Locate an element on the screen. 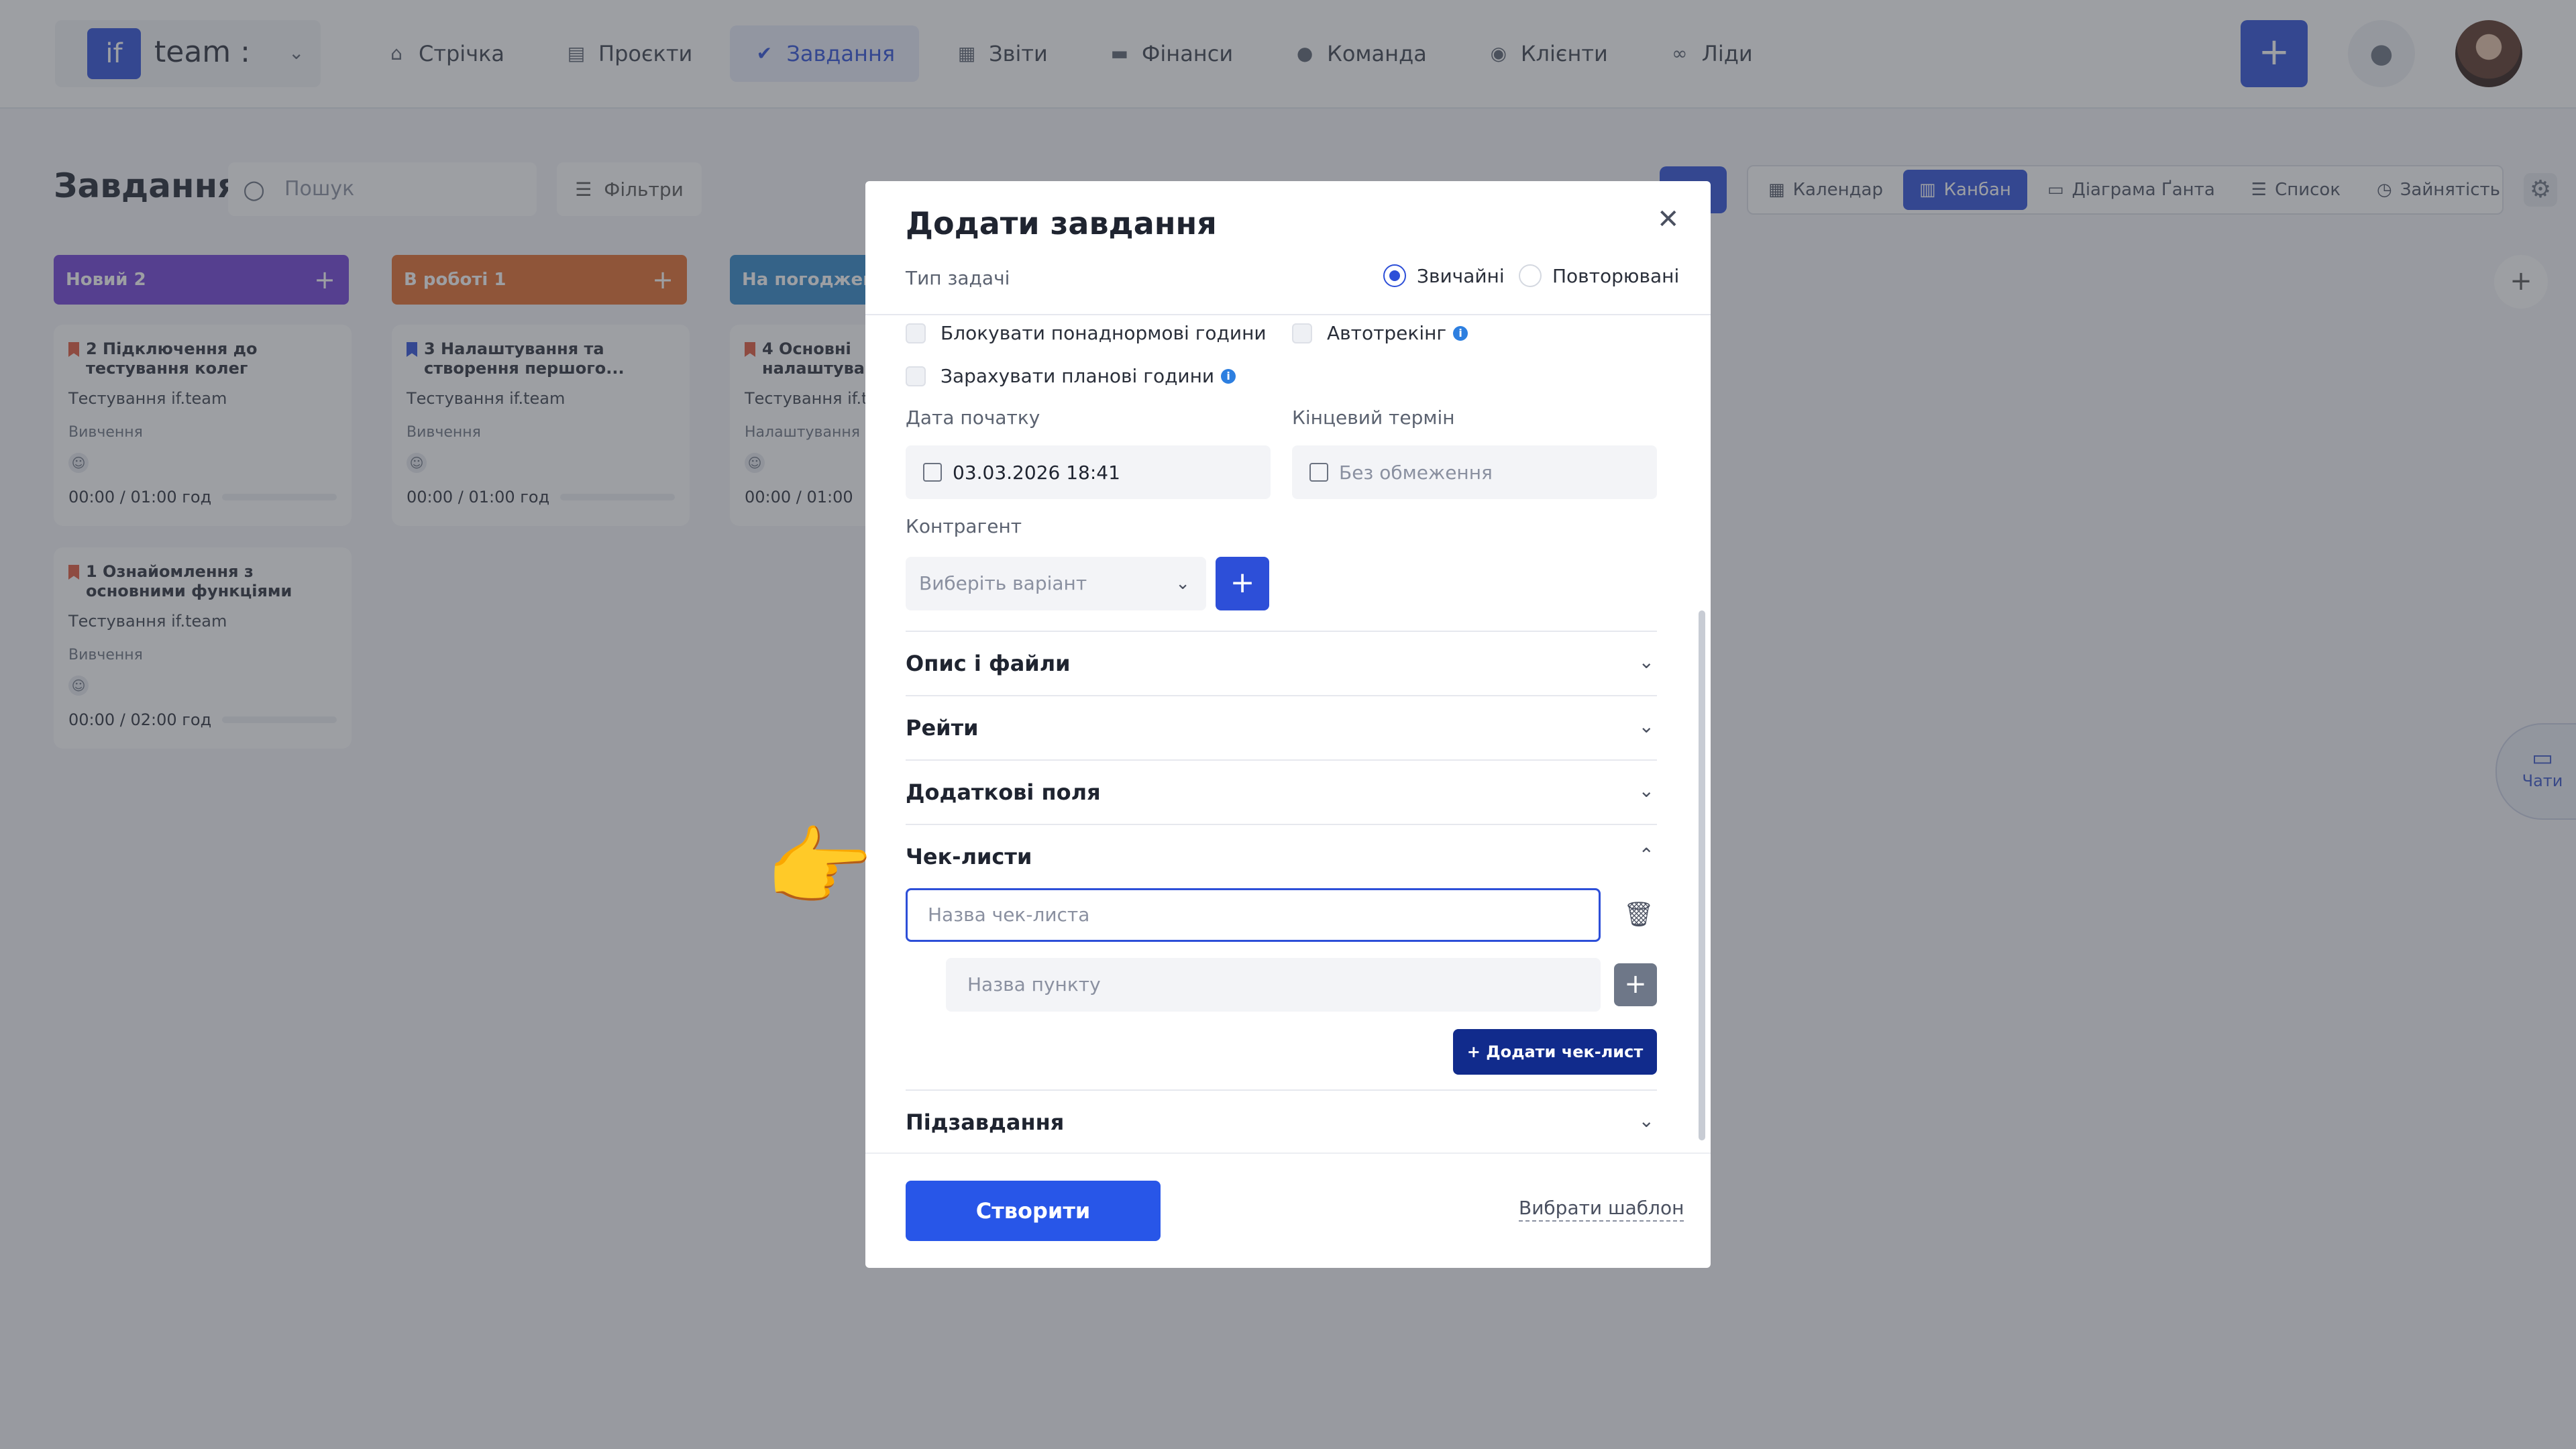 The width and height of the screenshot is (2576, 1449). radio-regular: Звичайні is located at coordinates (1444, 275).